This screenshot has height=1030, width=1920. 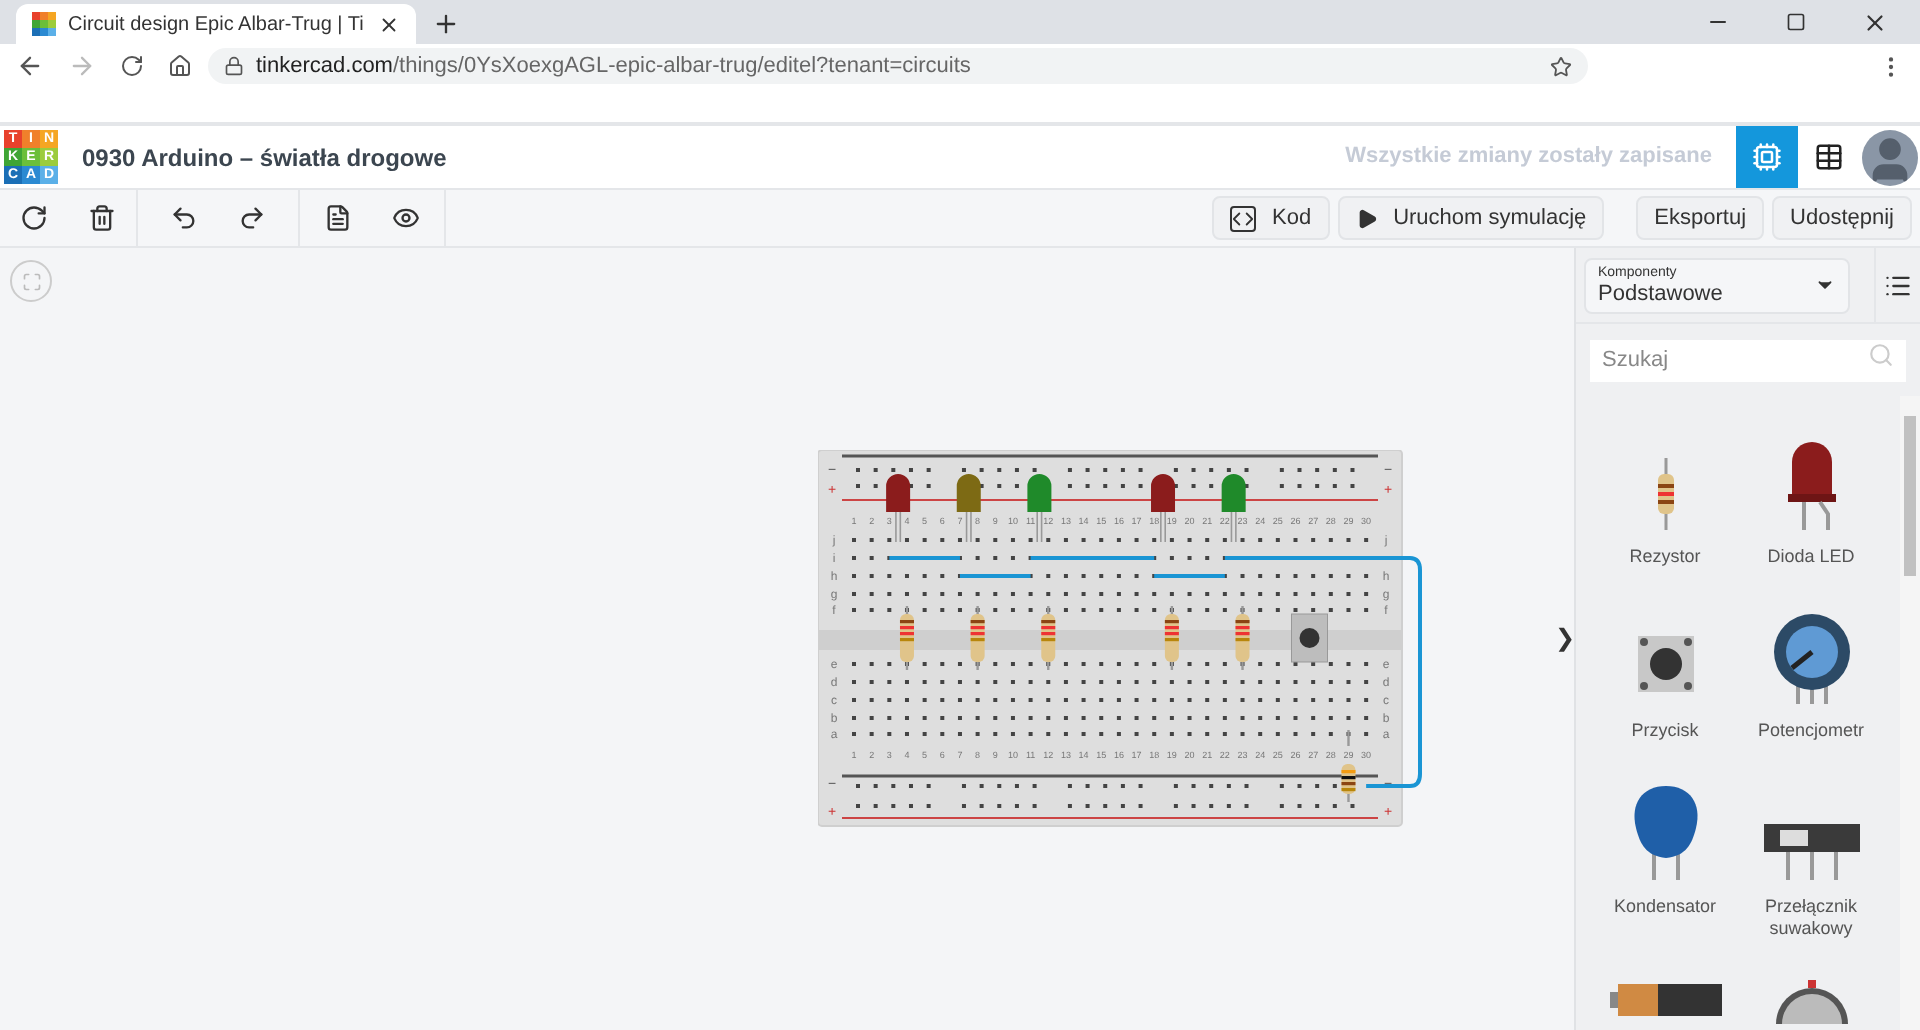 I want to click on maximize-icon, so click(x=1796, y=22).